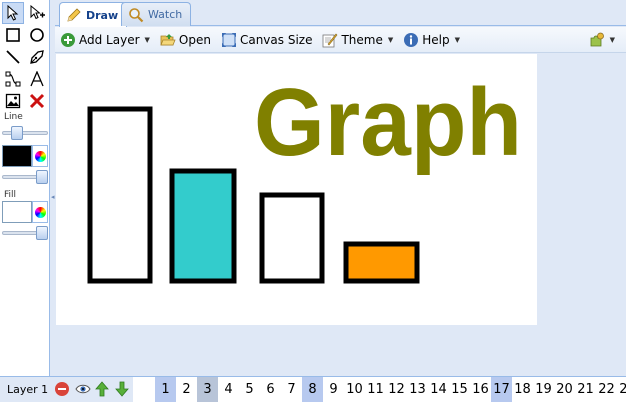 The width and height of the screenshot is (626, 402). Describe the element at coordinates (185, 40) in the screenshot. I see `open-button: Open` at that location.